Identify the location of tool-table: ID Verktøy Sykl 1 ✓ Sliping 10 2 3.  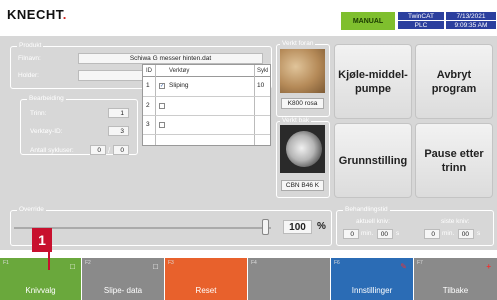
(206, 105).